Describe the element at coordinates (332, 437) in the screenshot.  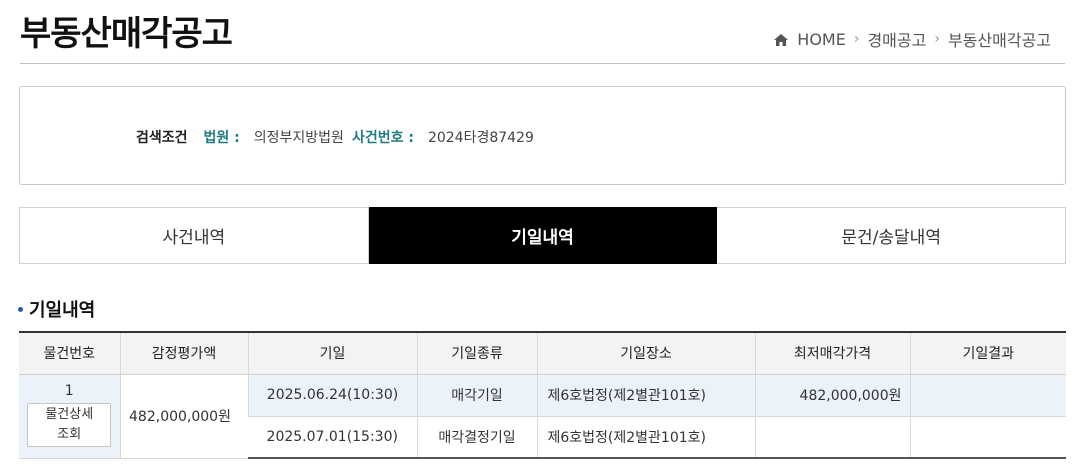
I see `schedule-date: 2025.07.01(15:30)` at that location.